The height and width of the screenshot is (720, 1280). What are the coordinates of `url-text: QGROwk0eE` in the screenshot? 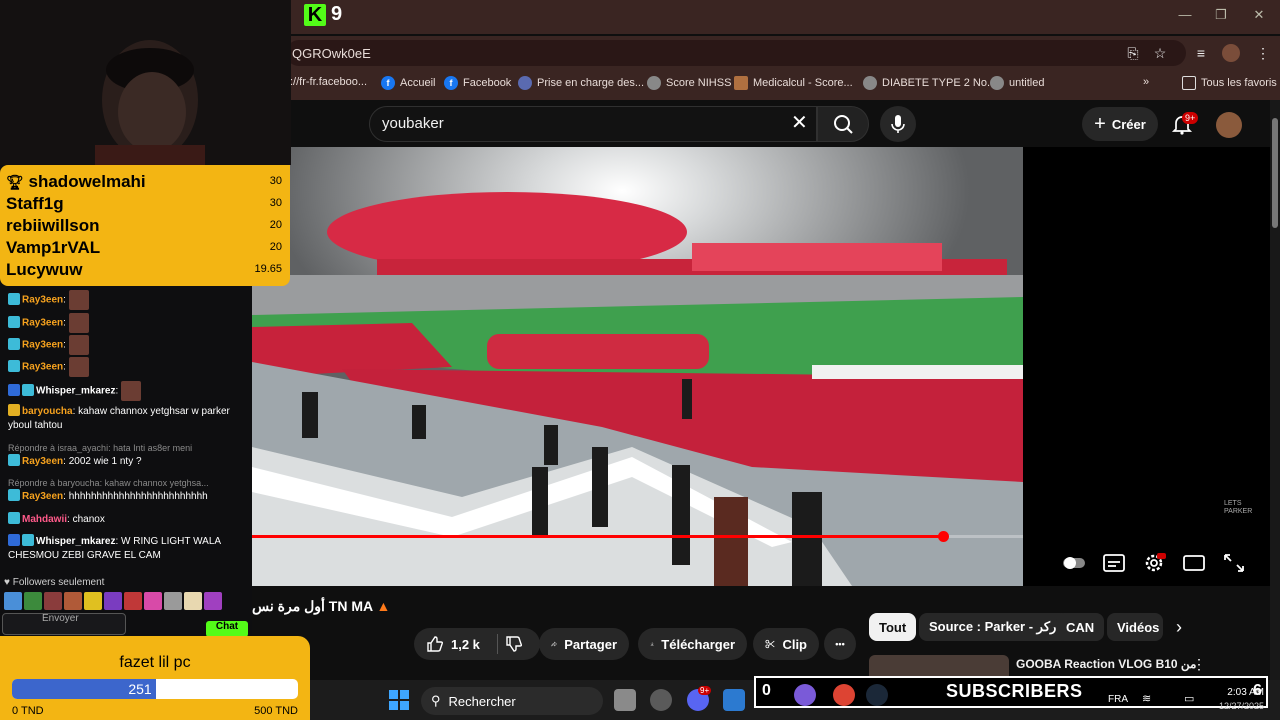 It's located at (331, 53).